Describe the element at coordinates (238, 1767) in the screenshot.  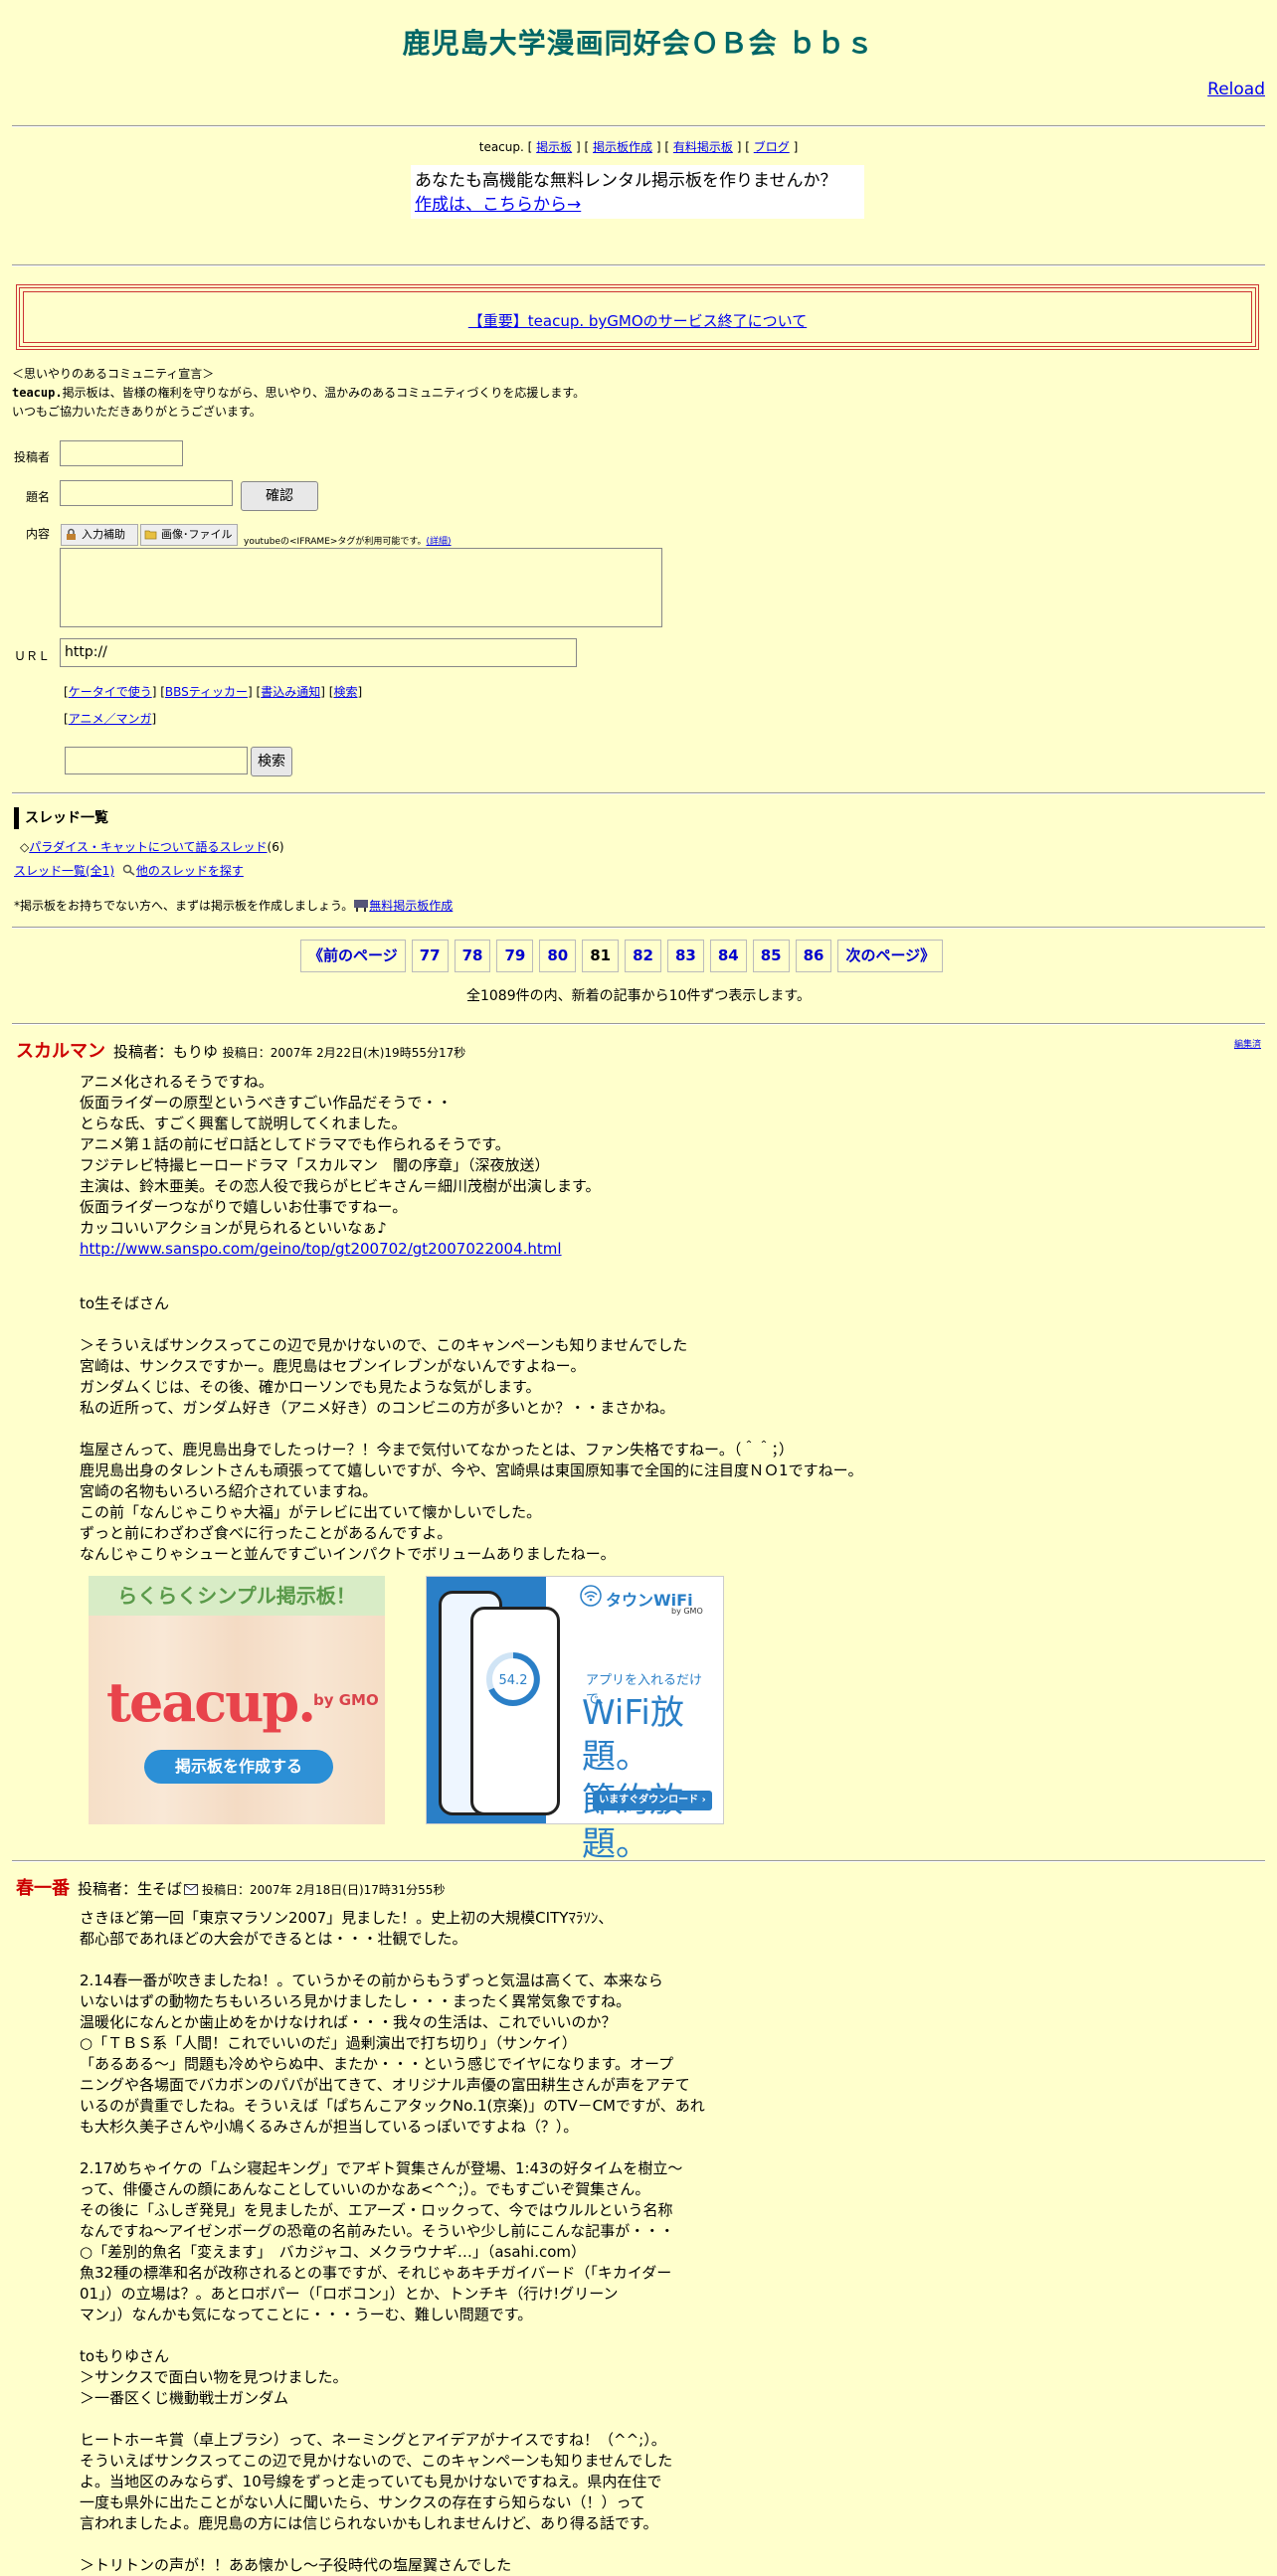
I see `create-board-cta: 掲示板を作成する` at that location.